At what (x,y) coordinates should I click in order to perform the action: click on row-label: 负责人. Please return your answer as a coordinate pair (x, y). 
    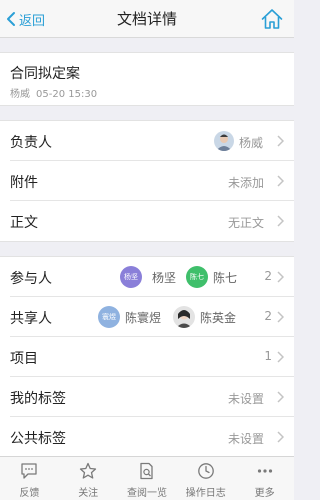
    Looking at the image, I should click on (31, 143).